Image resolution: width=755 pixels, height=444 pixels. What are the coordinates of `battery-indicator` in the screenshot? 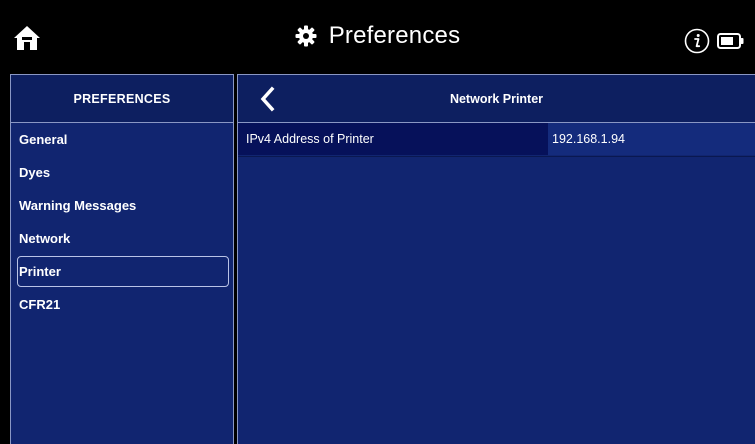 It's located at (731, 41).